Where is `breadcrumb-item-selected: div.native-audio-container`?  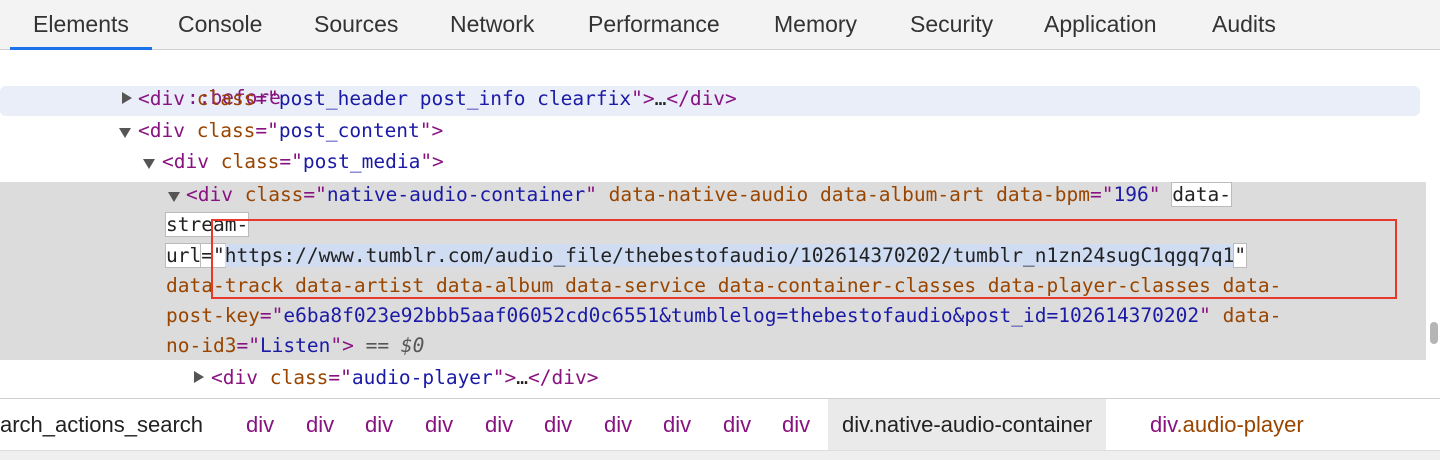 breadcrumb-item-selected: div.native-audio-container is located at coordinates (967, 424).